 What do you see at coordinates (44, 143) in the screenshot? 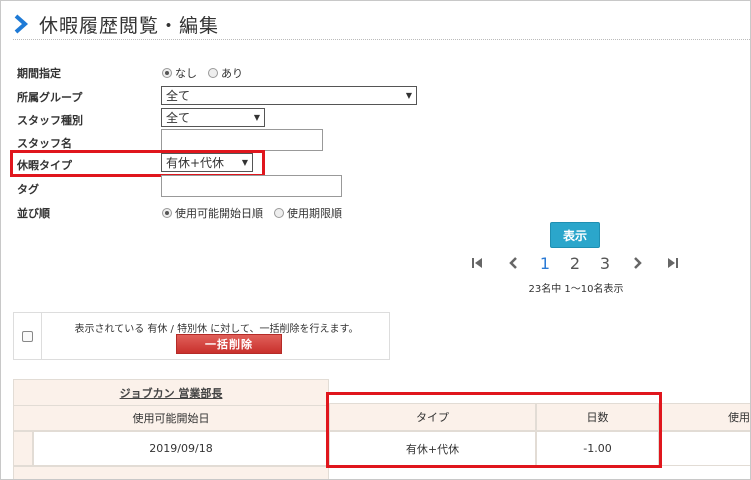
I see `staff-name-label: スタッフ名` at bounding box center [44, 143].